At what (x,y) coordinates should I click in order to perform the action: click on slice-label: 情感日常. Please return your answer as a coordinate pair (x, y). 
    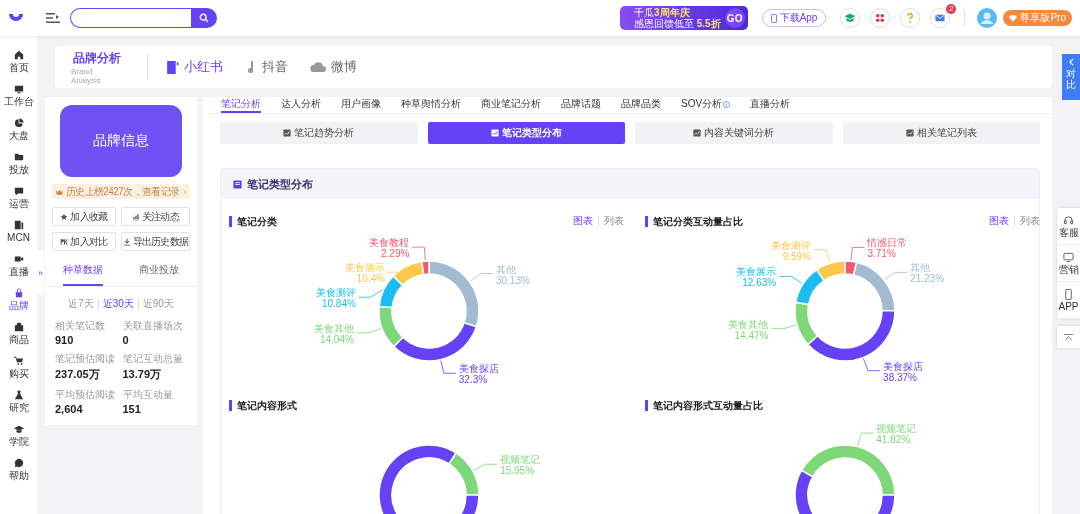
    Looking at the image, I should click on (887, 243).